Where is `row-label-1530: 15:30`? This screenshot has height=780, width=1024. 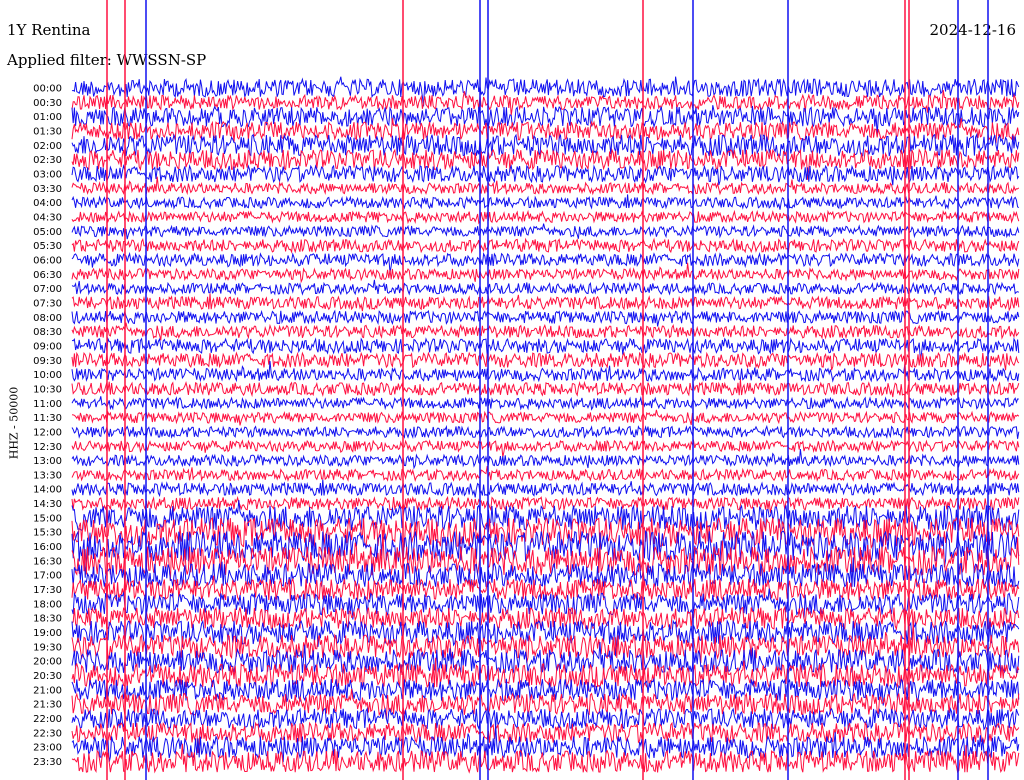 row-label-1530: 15:30 is located at coordinates (47, 533).